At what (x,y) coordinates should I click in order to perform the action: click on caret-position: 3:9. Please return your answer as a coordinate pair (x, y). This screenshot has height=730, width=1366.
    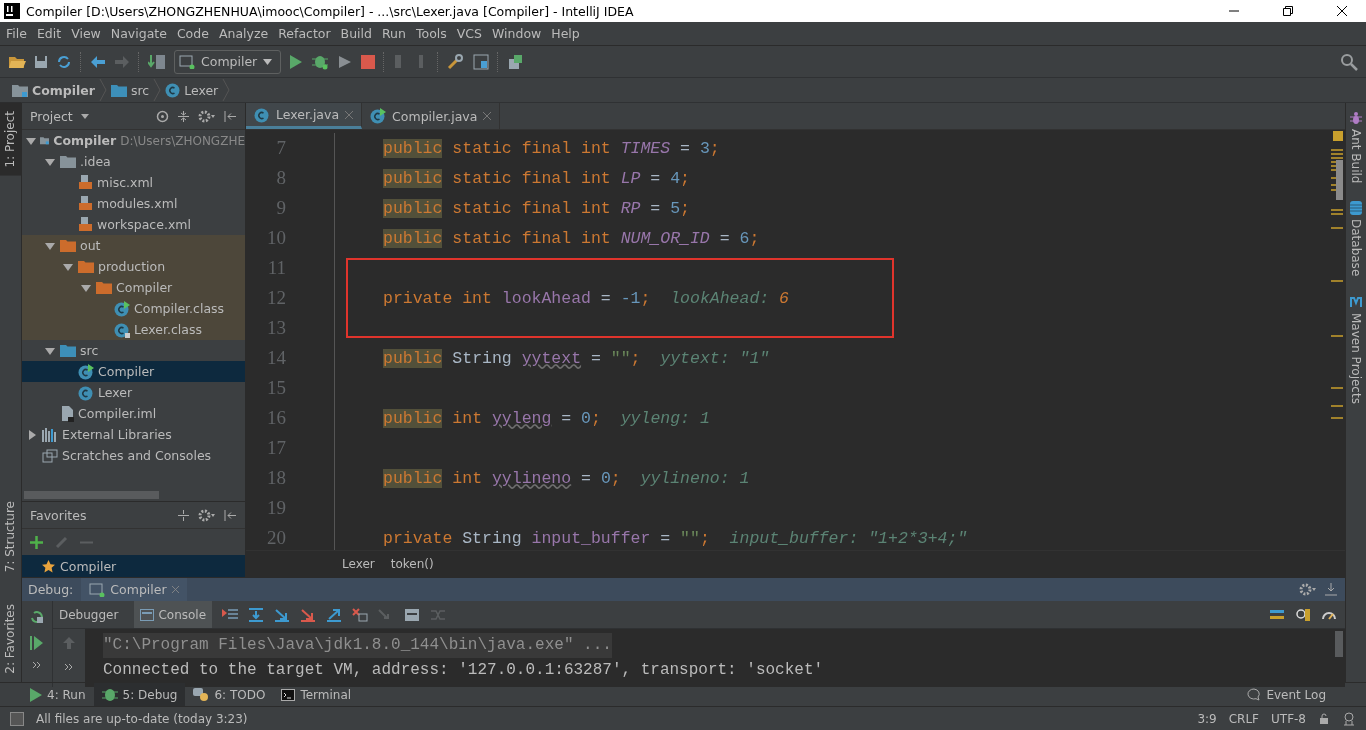
    Looking at the image, I should click on (1207, 718).